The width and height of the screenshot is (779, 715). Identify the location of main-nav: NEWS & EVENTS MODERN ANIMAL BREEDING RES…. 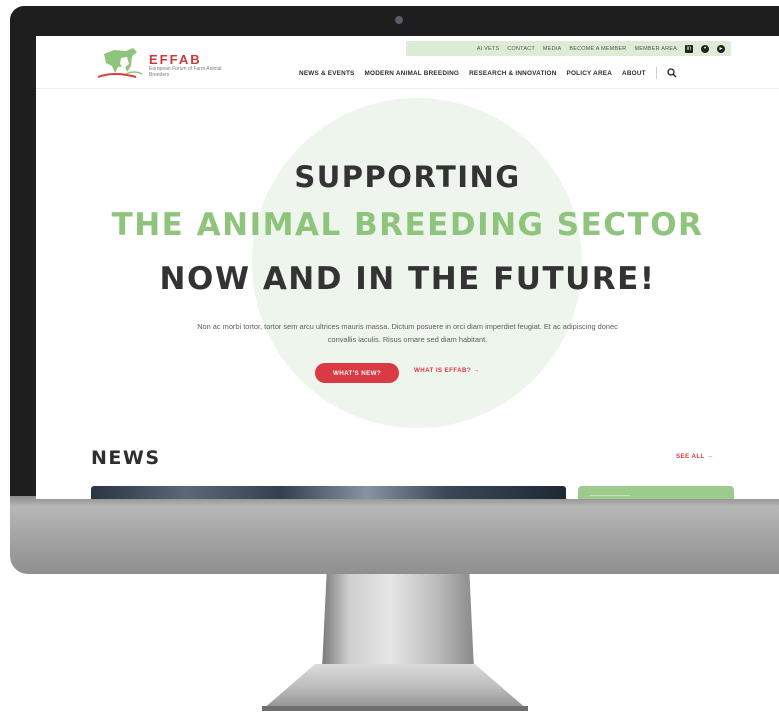
(488, 73).